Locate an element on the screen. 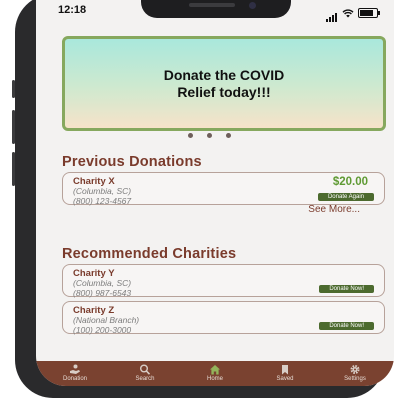 This screenshot has height=400, width=400. mute-switch is located at coordinates (13, 89).